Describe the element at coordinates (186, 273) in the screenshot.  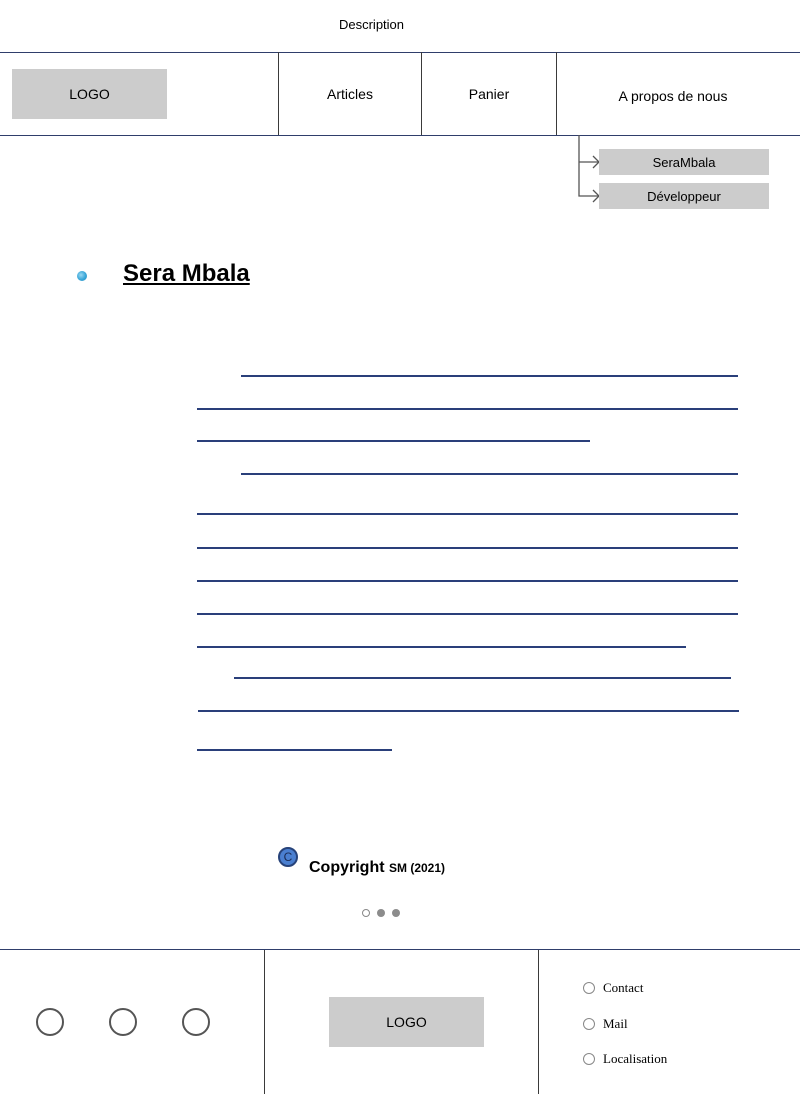
I see `page-title: Sera Mbala` at that location.